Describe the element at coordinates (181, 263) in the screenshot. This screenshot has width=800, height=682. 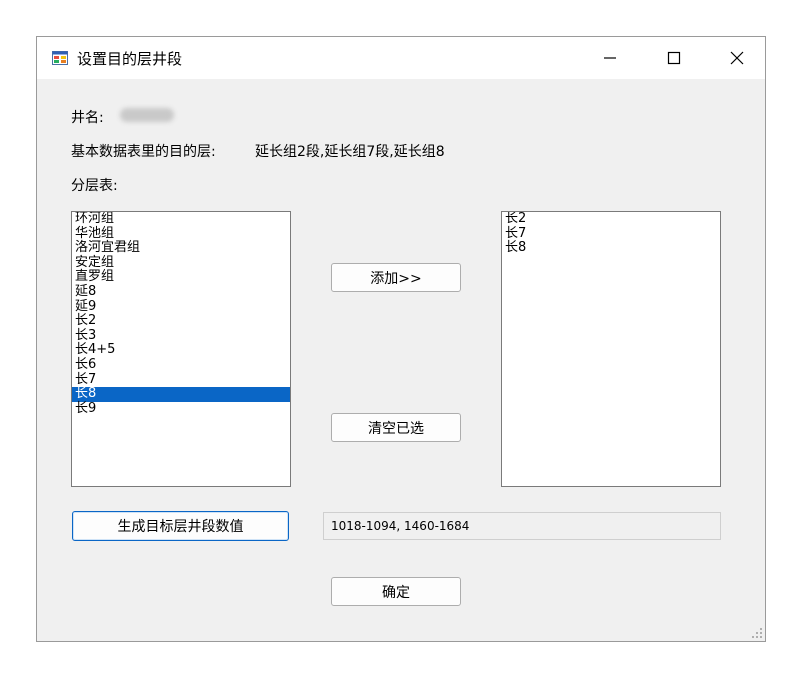
I see `list-item: 安定组` at that location.